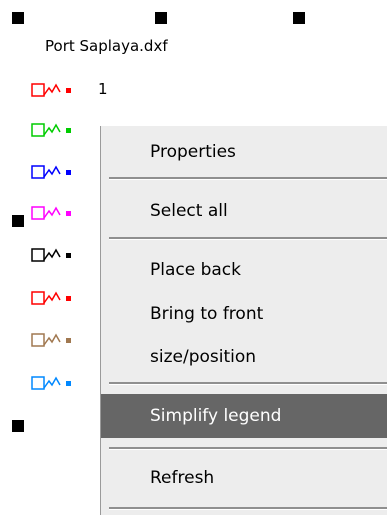 Image resolution: width=387 pixels, height=515 pixels. What do you see at coordinates (244, 478) in the screenshot?
I see `menu-item-refresh: Refresh` at bounding box center [244, 478].